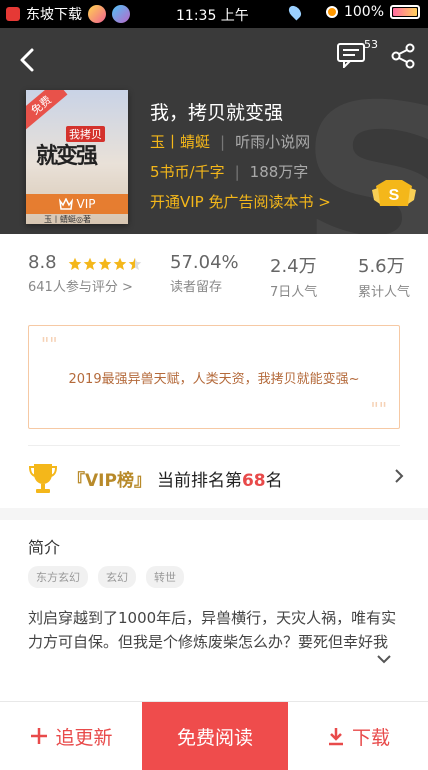 The height and width of the screenshot is (770, 428). Describe the element at coordinates (214, 445) in the screenshot. I see `divider` at that location.